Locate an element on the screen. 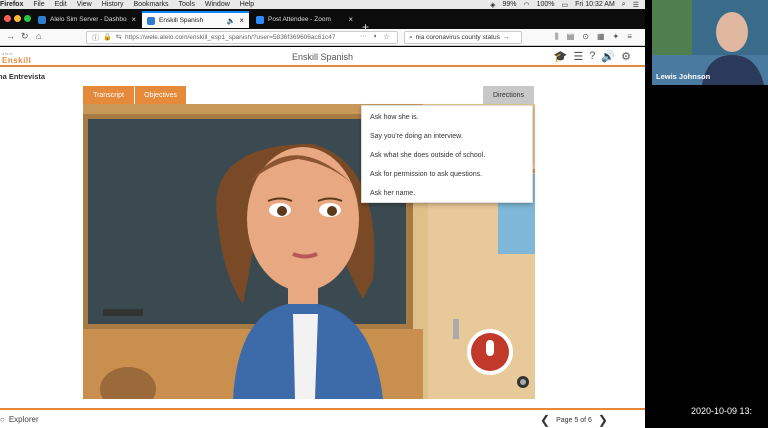 Image resolution: width=768 pixels, height=428 pixels. volume-icon: 🔊 is located at coordinates (608, 56).